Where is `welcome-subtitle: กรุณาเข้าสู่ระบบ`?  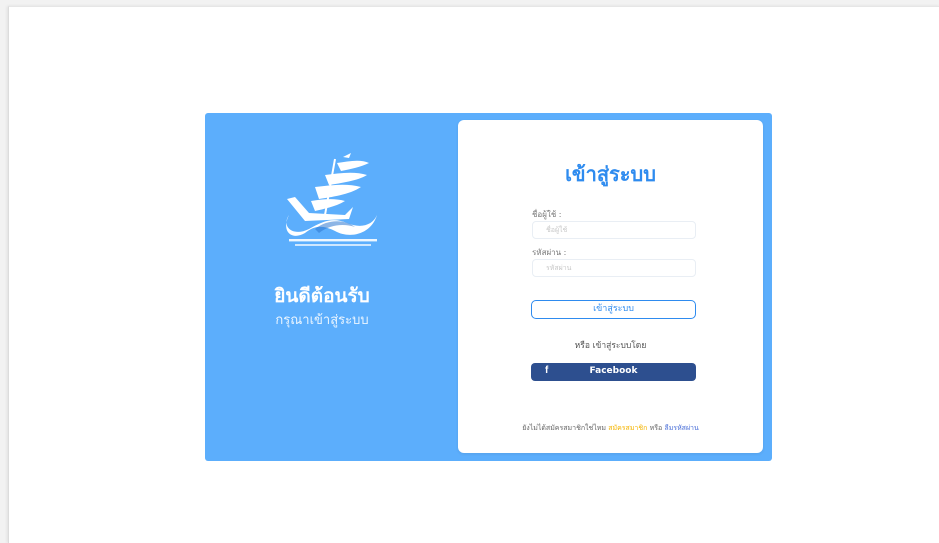
welcome-subtitle: กรุณาเข้าสู่ระบบ is located at coordinates (322, 320).